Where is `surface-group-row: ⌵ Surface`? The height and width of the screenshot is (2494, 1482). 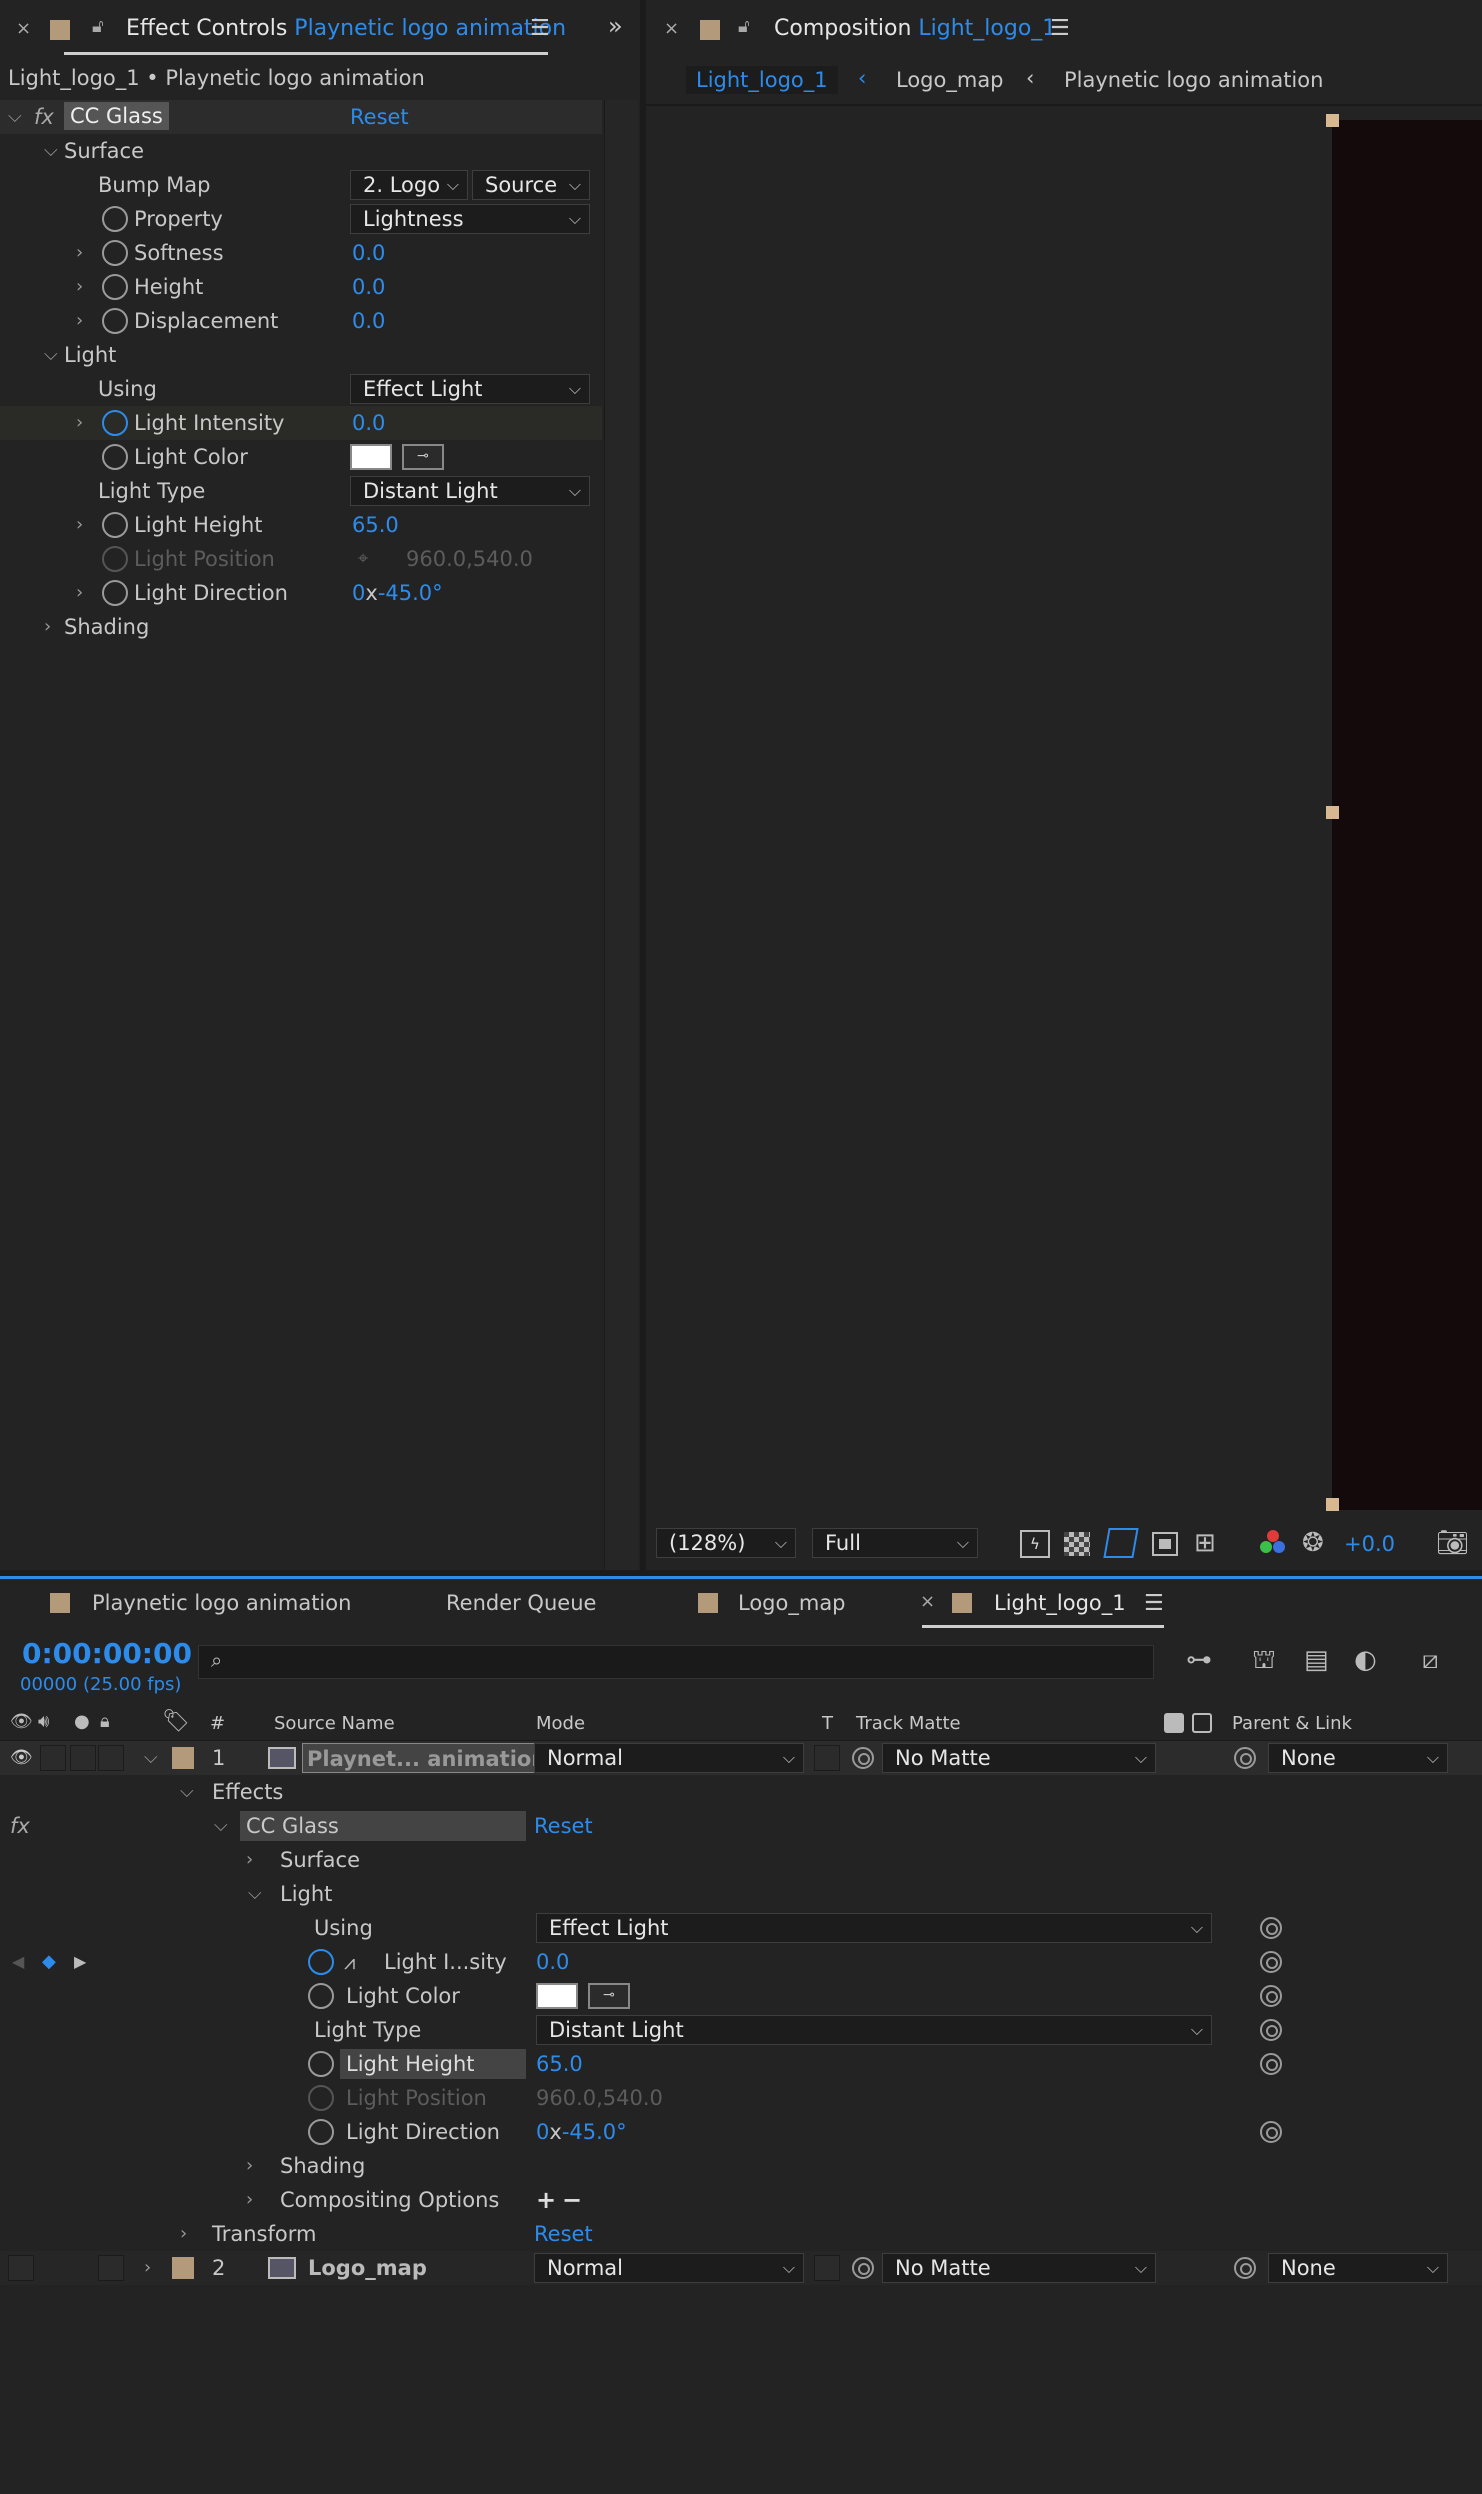 surface-group-row: ⌵ Surface is located at coordinates (301, 151).